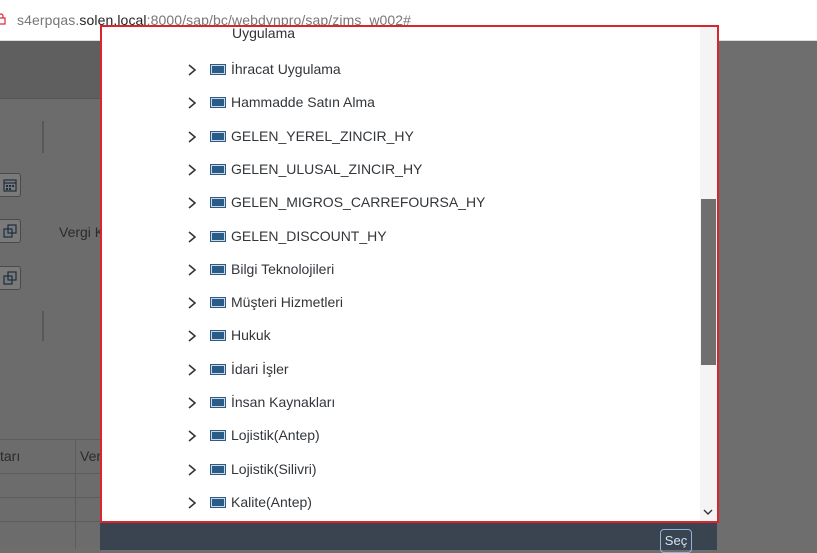  I want to click on table-header-row, so click(50, 439).